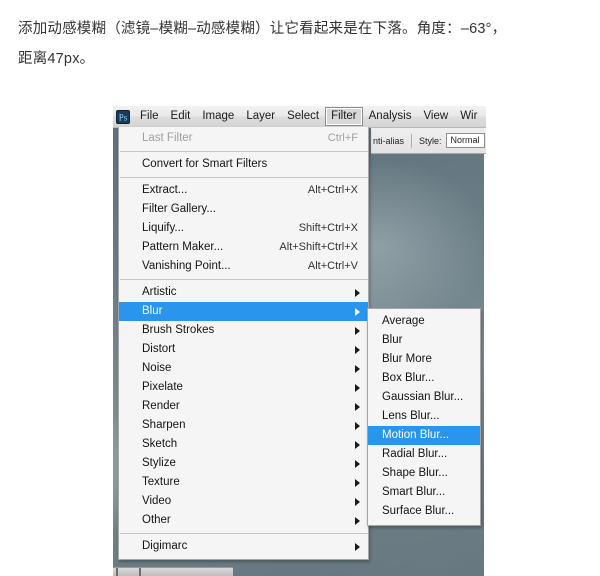 Image resolution: width=600 pixels, height=576 pixels. What do you see at coordinates (243, 247) in the screenshot?
I see `menu-item-pattern-maker: Pattern Maker... Alt+Shift+Ctrl+X` at bounding box center [243, 247].